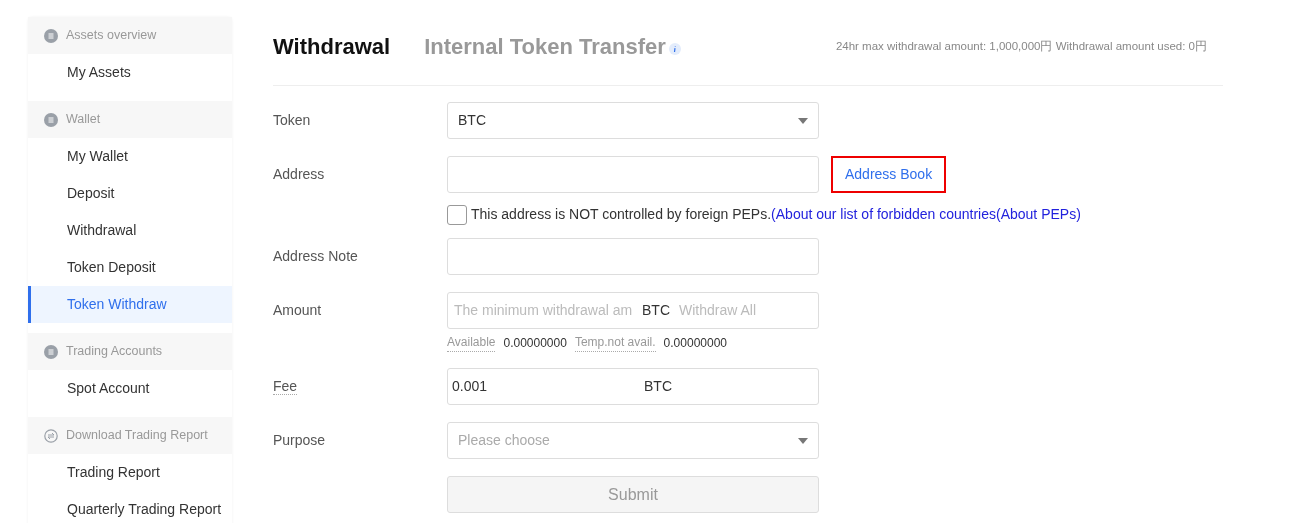 This screenshot has width=1296, height=523. What do you see at coordinates (889, 174) in the screenshot?
I see `address-book-link: Address Book` at bounding box center [889, 174].